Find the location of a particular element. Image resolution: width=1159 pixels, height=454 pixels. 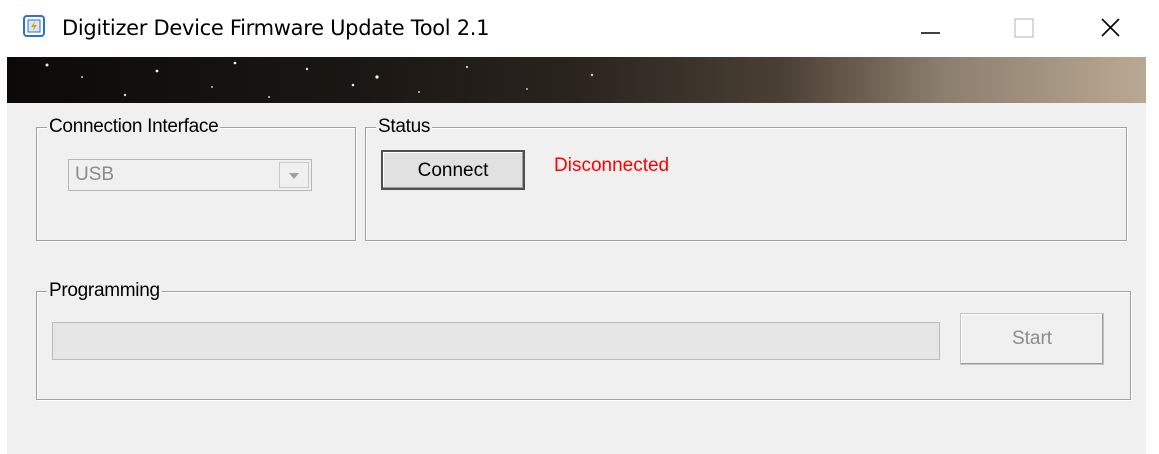

connection-status-text: Disconnected is located at coordinates (612, 165).